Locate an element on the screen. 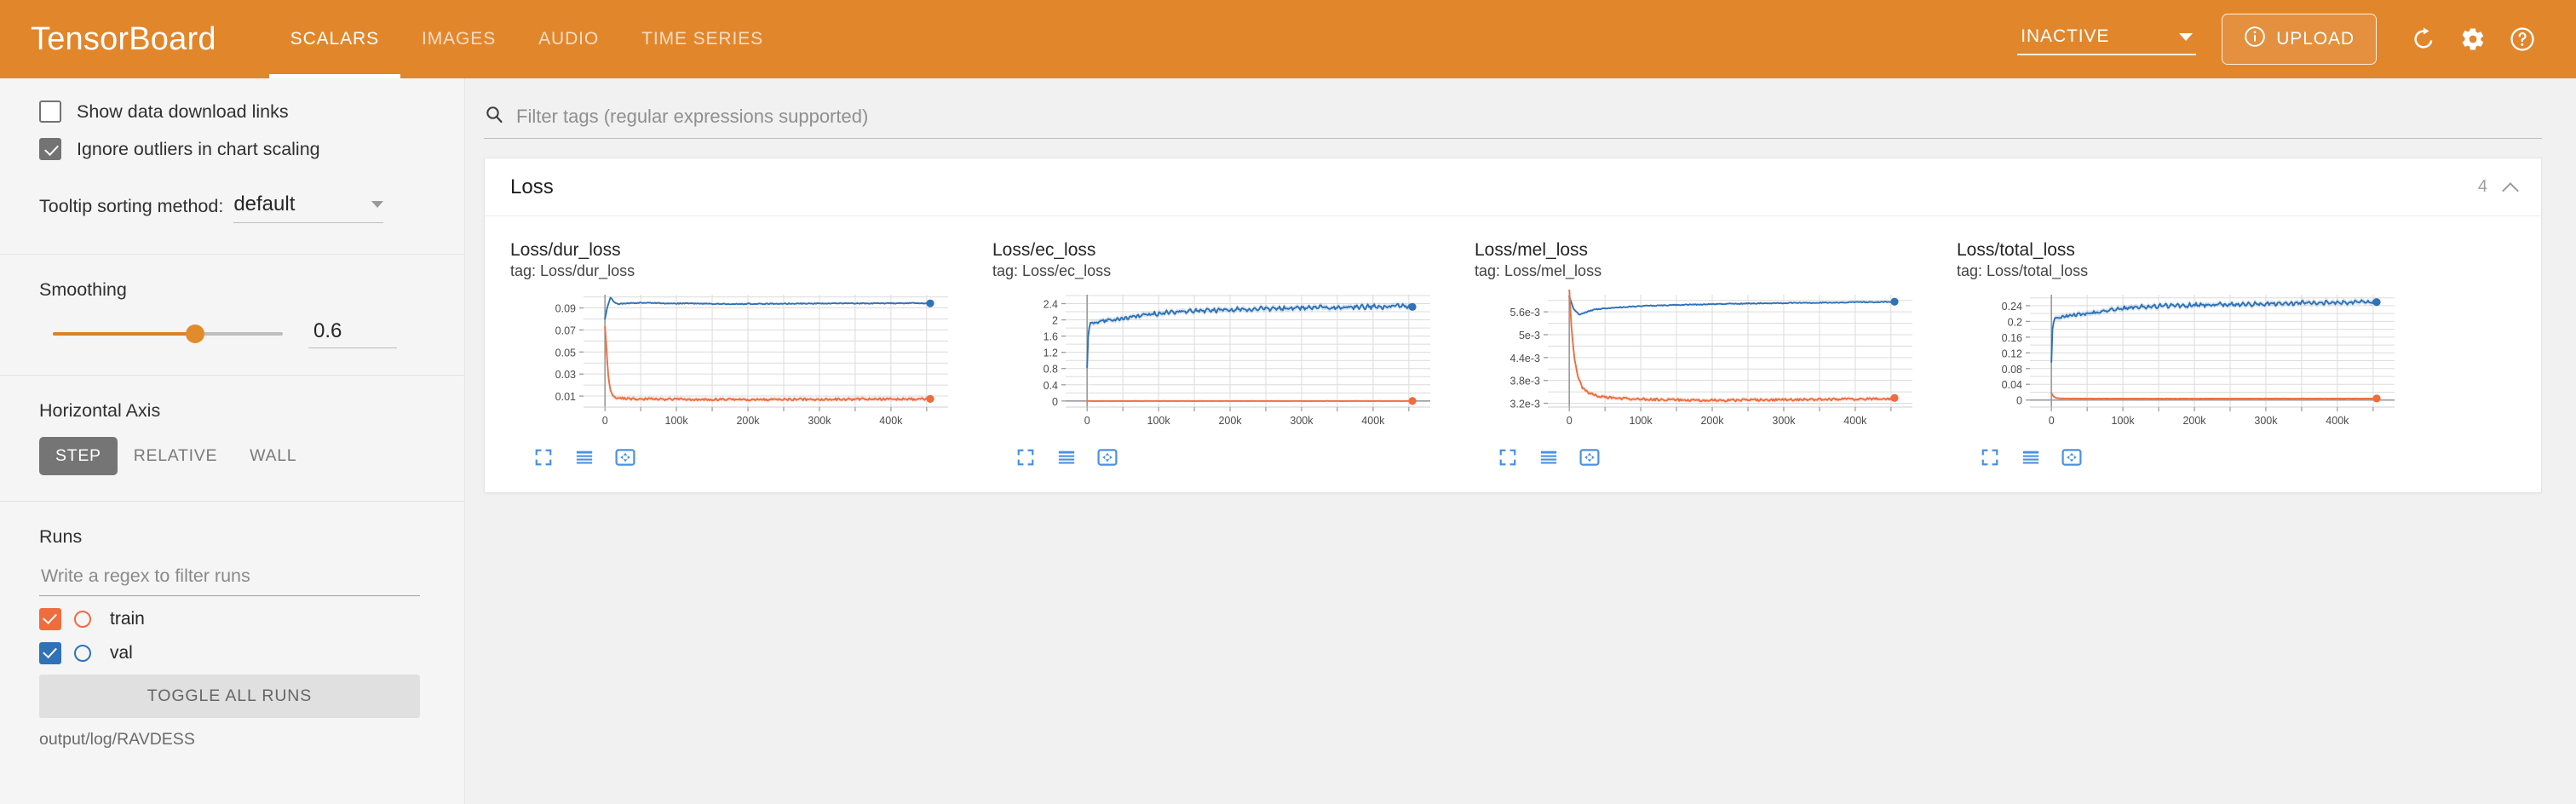 The image size is (2576, 804). svg-text: 0 is located at coordinates (2052, 421).